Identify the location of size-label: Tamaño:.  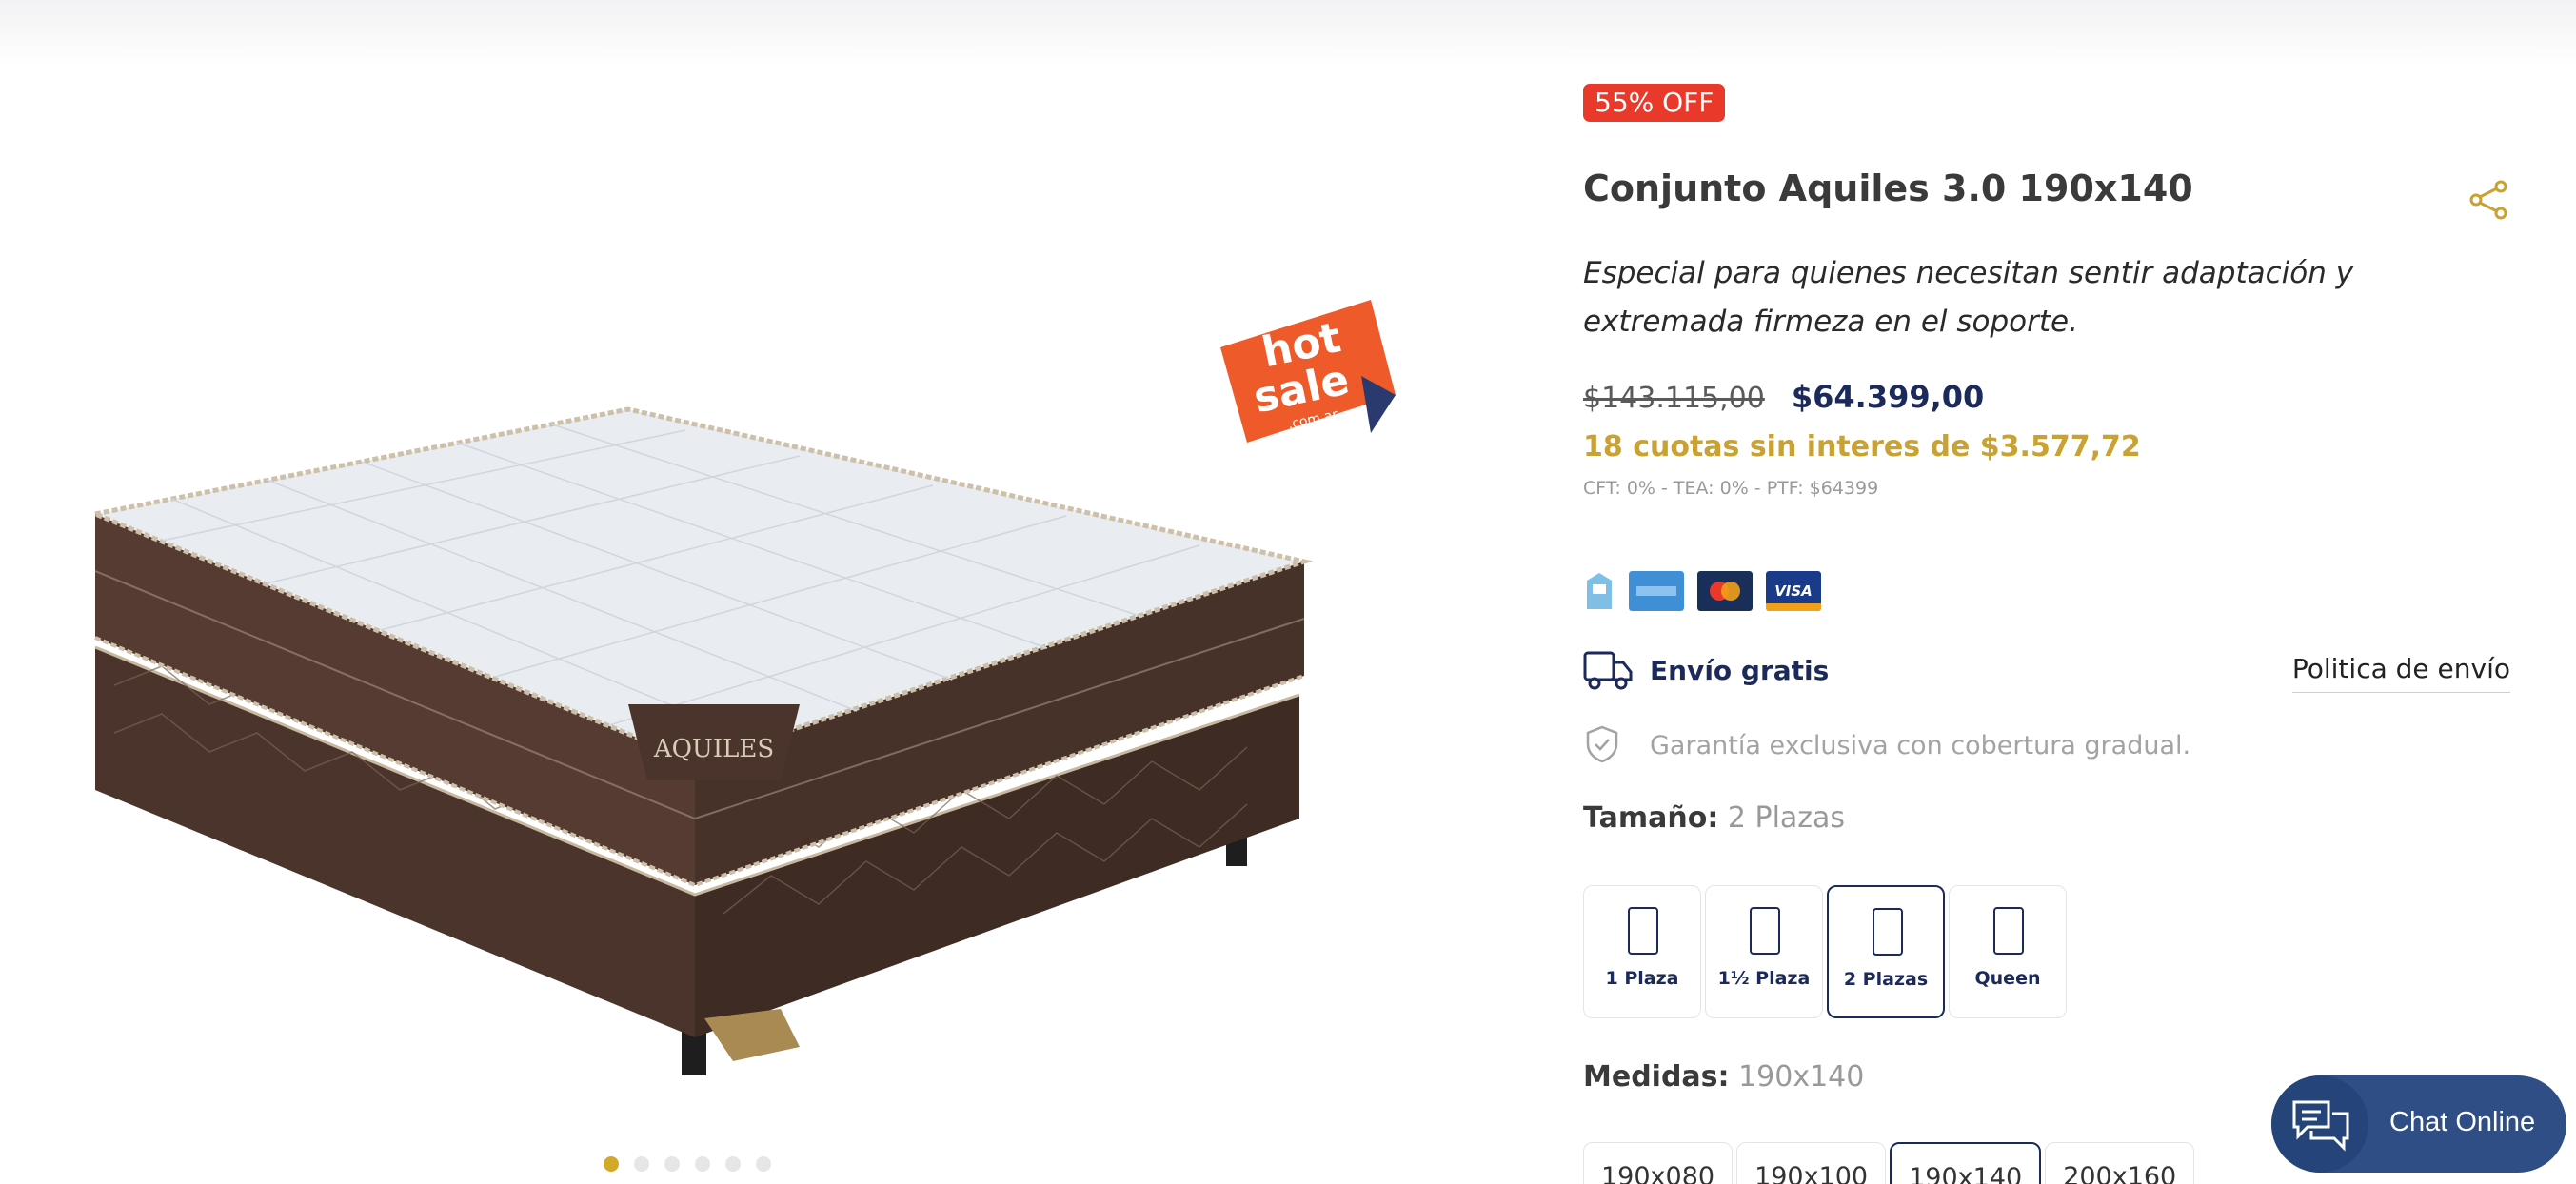
(1651, 818).